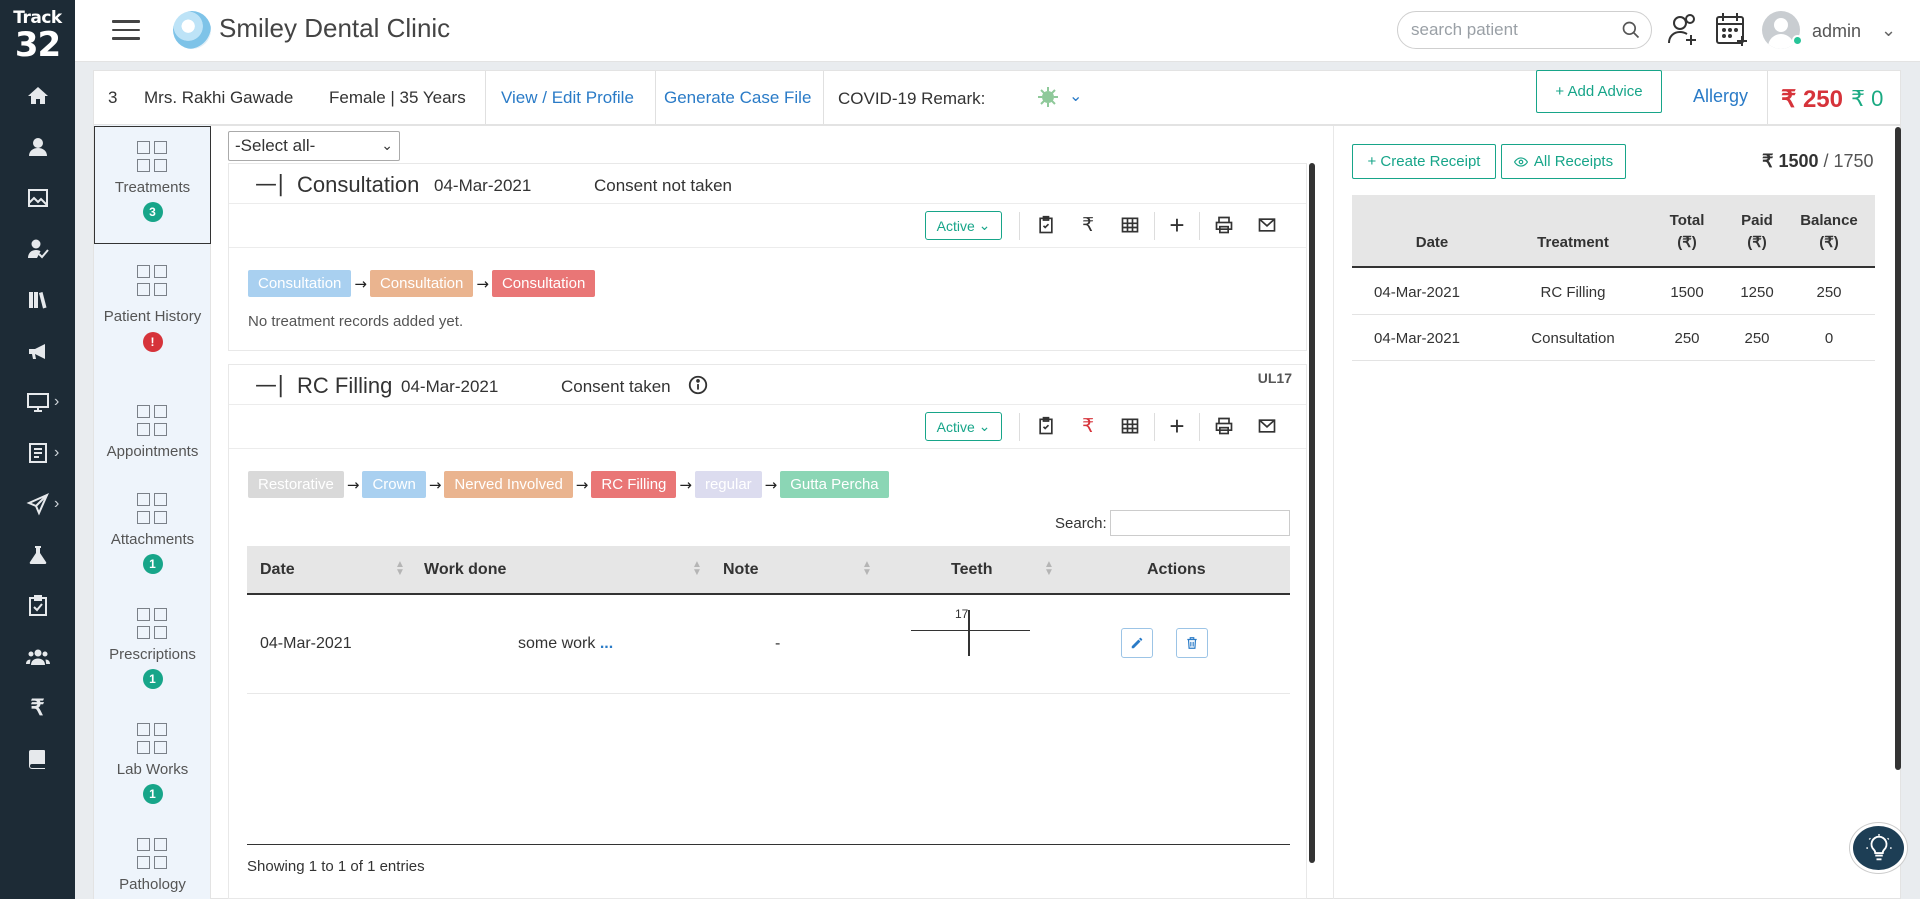 The image size is (1920, 899). Describe the element at coordinates (300, 283) in the screenshot. I see `flow-pill: Consultation` at that location.